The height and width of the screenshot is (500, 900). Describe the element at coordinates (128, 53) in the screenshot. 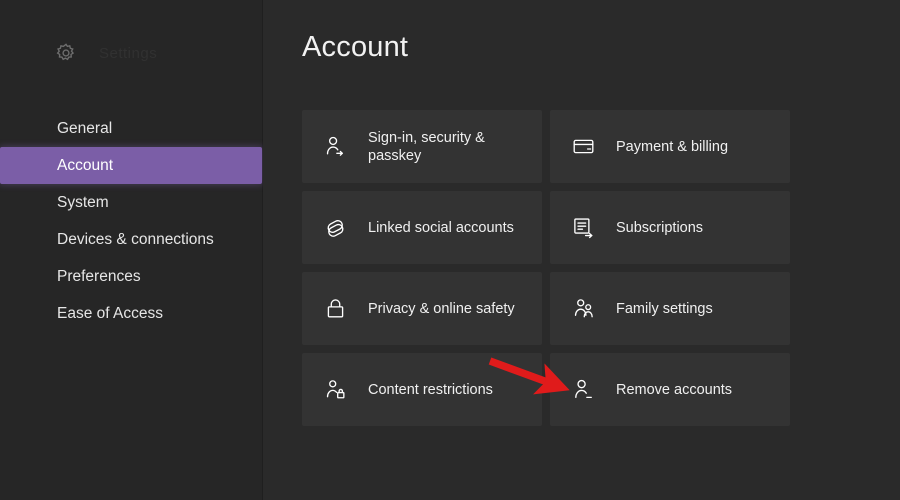

I see `settings-title: Settings` at that location.